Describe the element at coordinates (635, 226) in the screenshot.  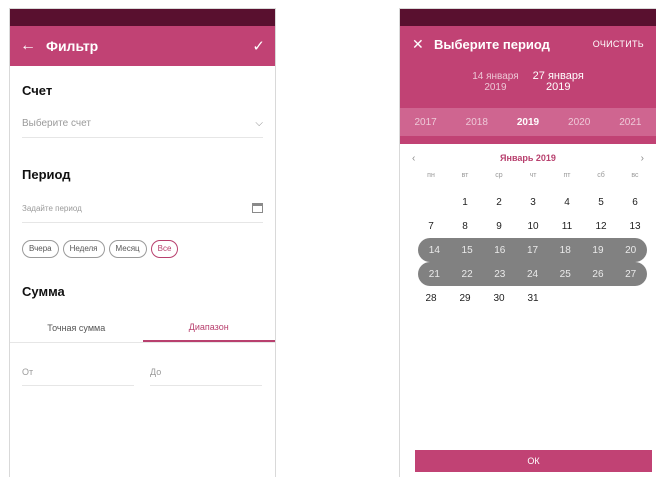
I see `calendar-day: 13` at that location.